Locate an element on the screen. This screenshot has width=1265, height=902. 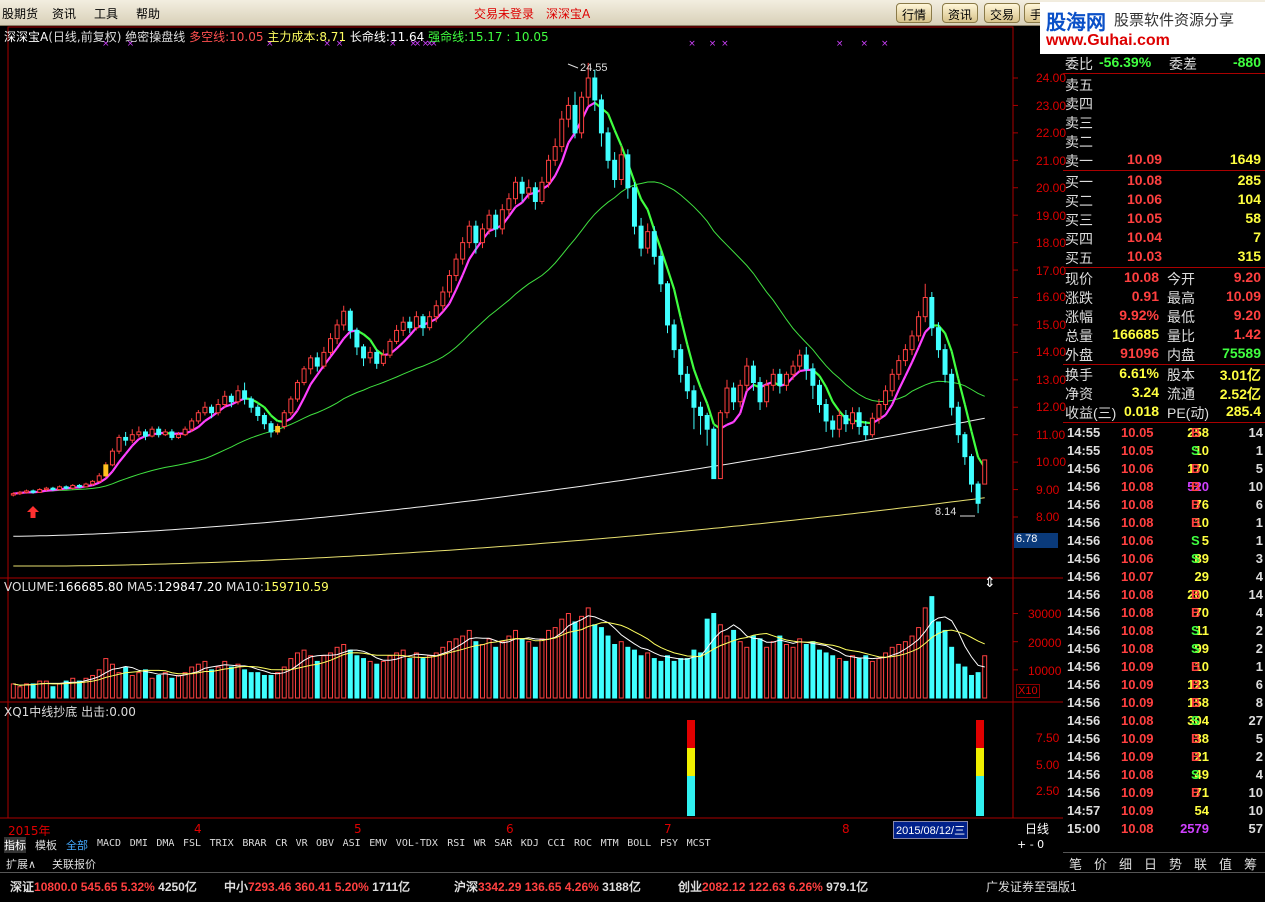
indicator-tab: EMV is located at coordinates (378, 843).